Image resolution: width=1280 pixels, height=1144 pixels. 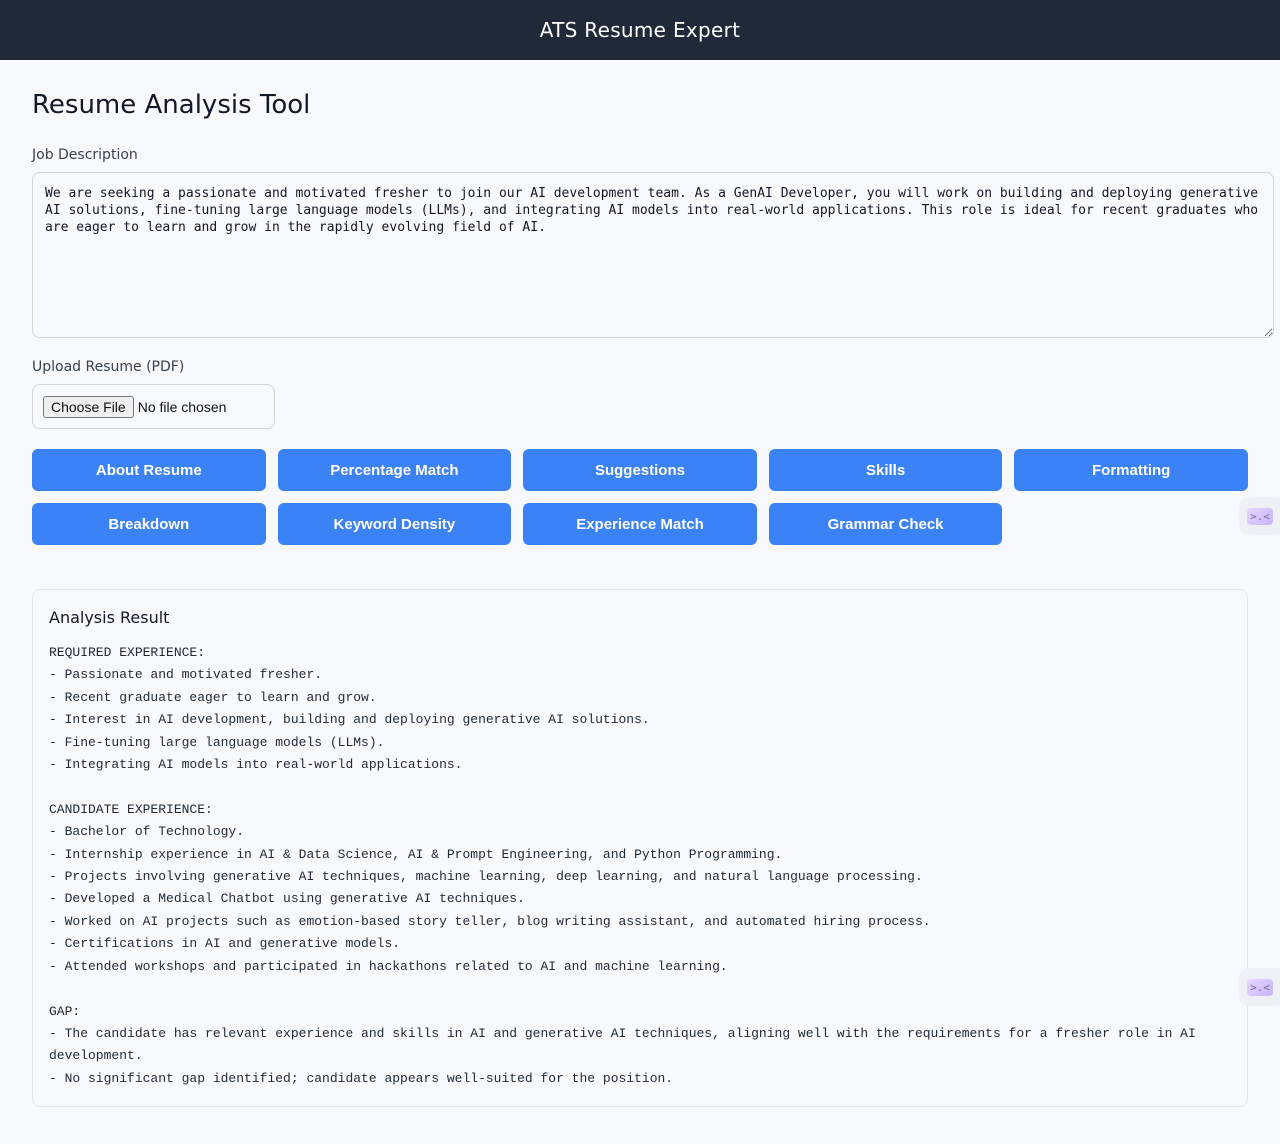 What do you see at coordinates (108, 367) in the screenshot?
I see `upload-resume-label: Upload Resume (PDF)` at bounding box center [108, 367].